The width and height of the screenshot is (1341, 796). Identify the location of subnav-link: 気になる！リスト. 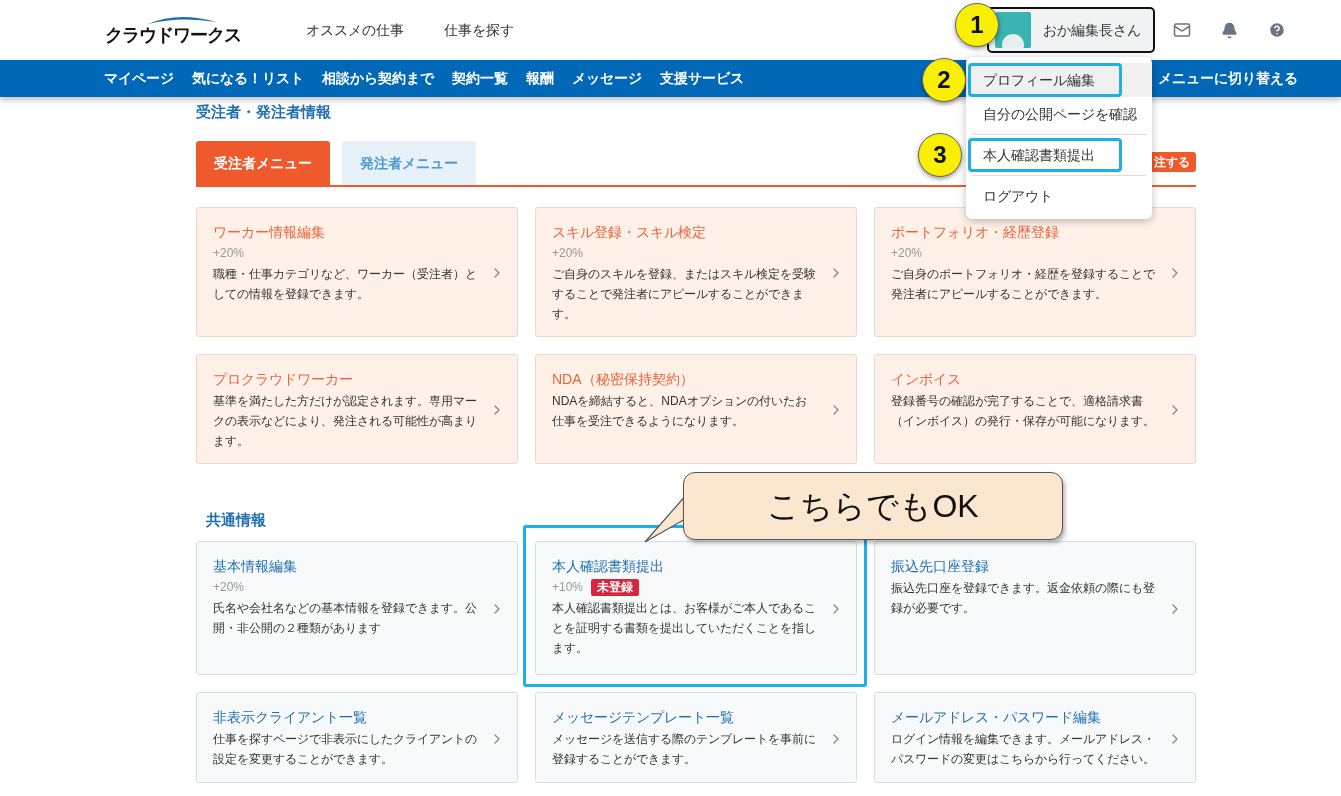
(248, 78).